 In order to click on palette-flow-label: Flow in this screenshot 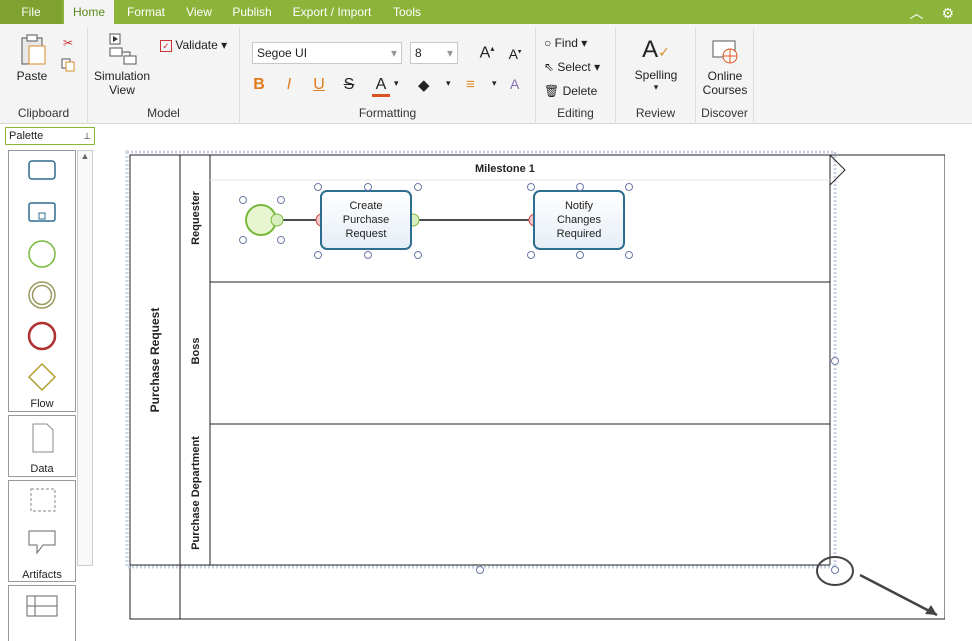, I will do `click(42, 404)`.